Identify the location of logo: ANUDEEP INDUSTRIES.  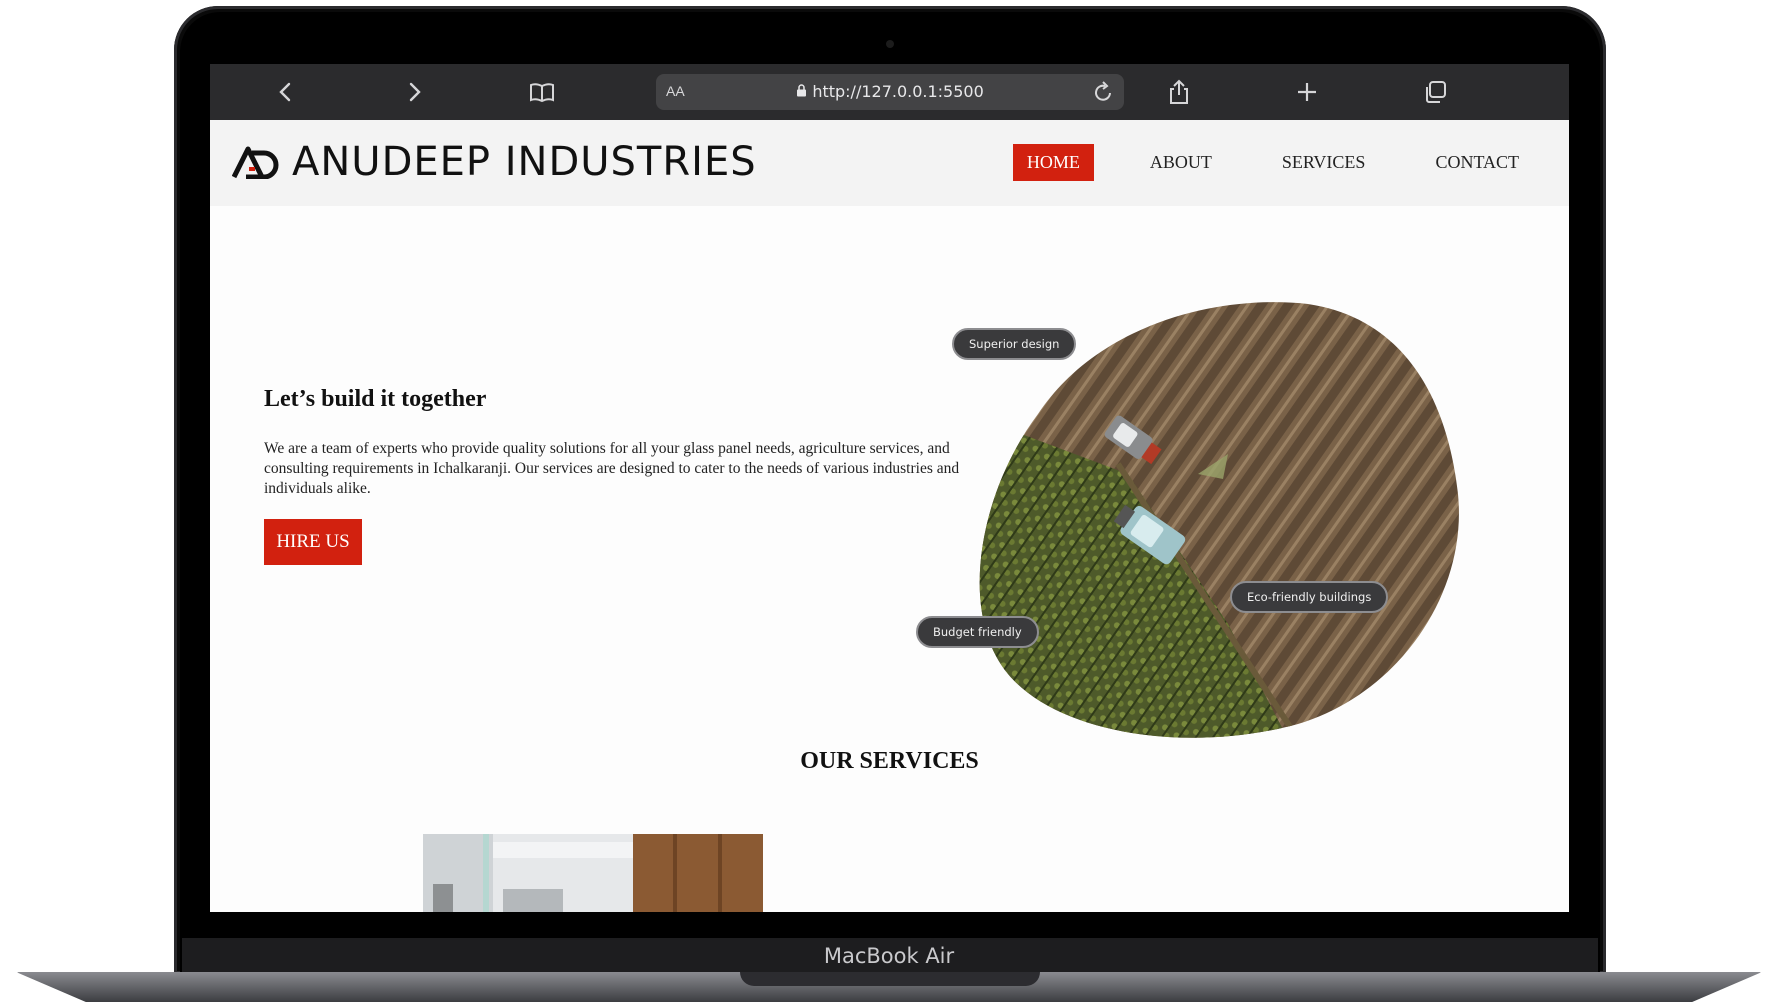
(494, 162).